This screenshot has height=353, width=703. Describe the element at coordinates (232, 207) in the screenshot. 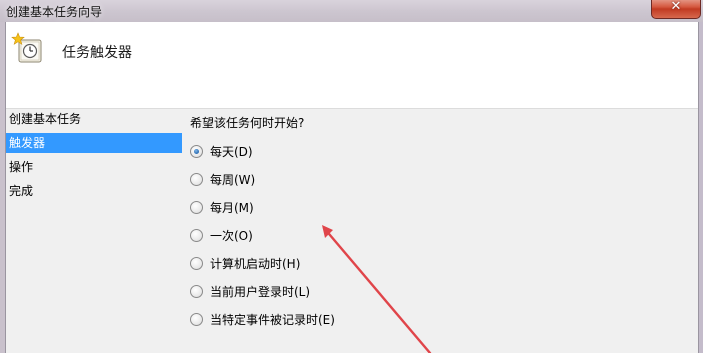

I see `option-monthly-label: 每月(M)` at that location.